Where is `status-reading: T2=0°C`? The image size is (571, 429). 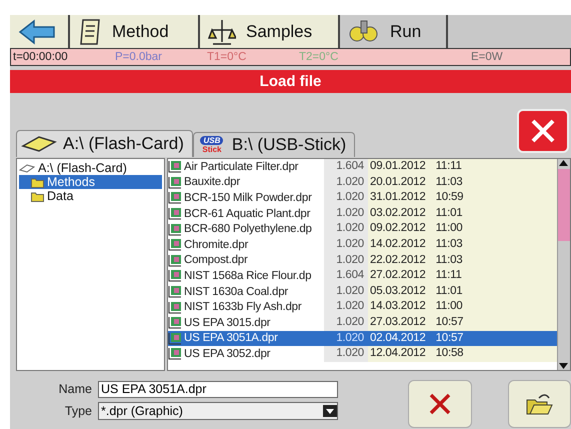
status-reading: T2=0°C is located at coordinates (319, 57).